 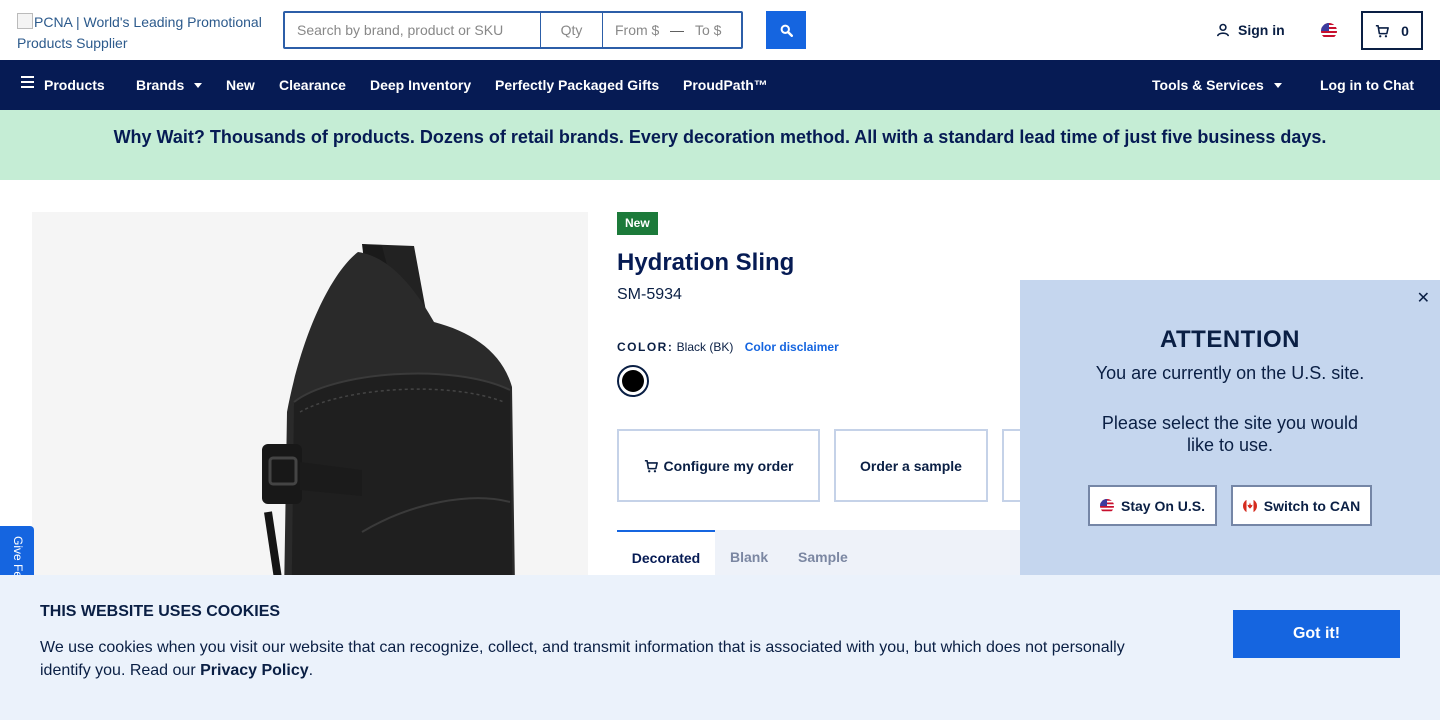 I want to click on search-icon, so click(x=786, y=30).